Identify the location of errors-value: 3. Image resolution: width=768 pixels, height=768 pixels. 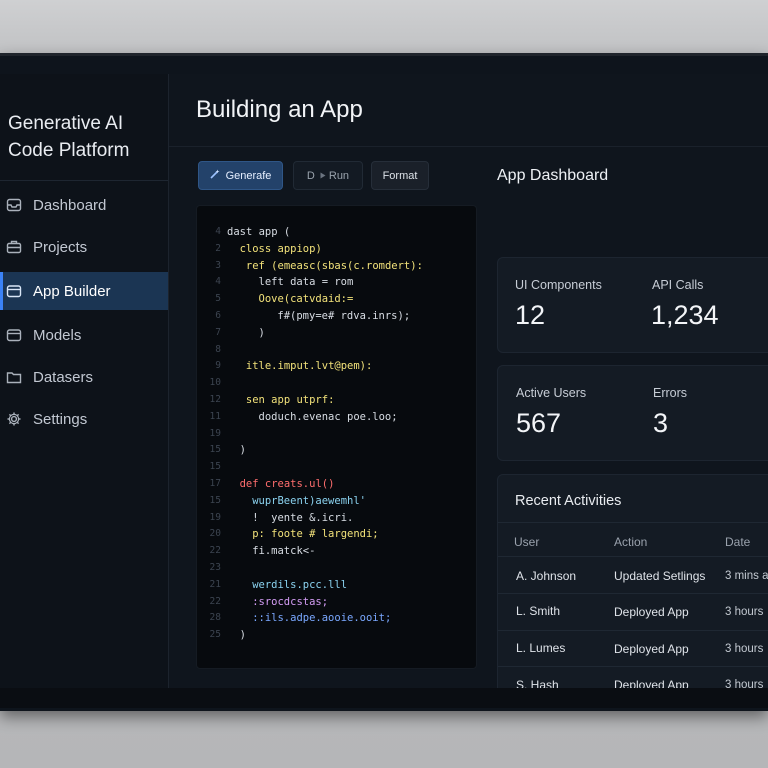
(661, 423).